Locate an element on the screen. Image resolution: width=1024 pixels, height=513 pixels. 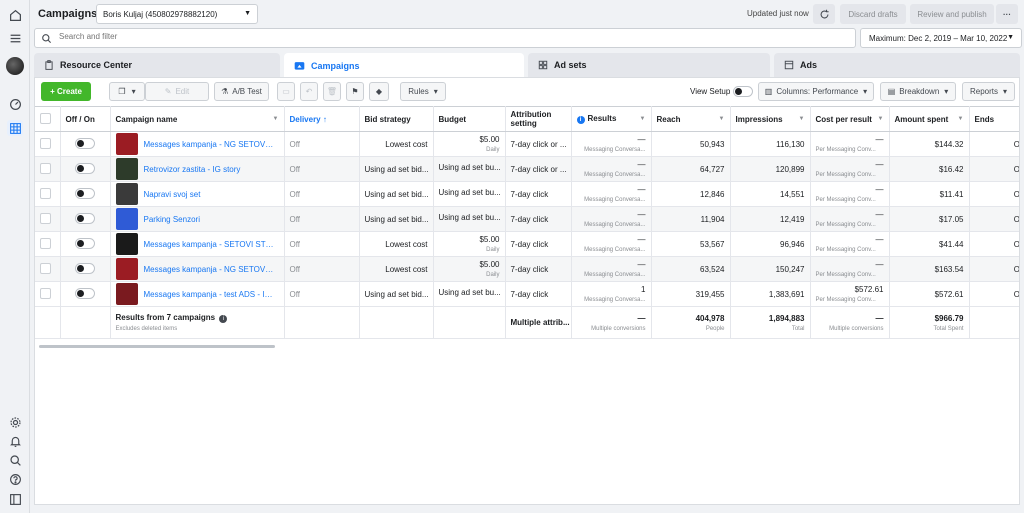
bell-icon is located at coordinates (15, 441).